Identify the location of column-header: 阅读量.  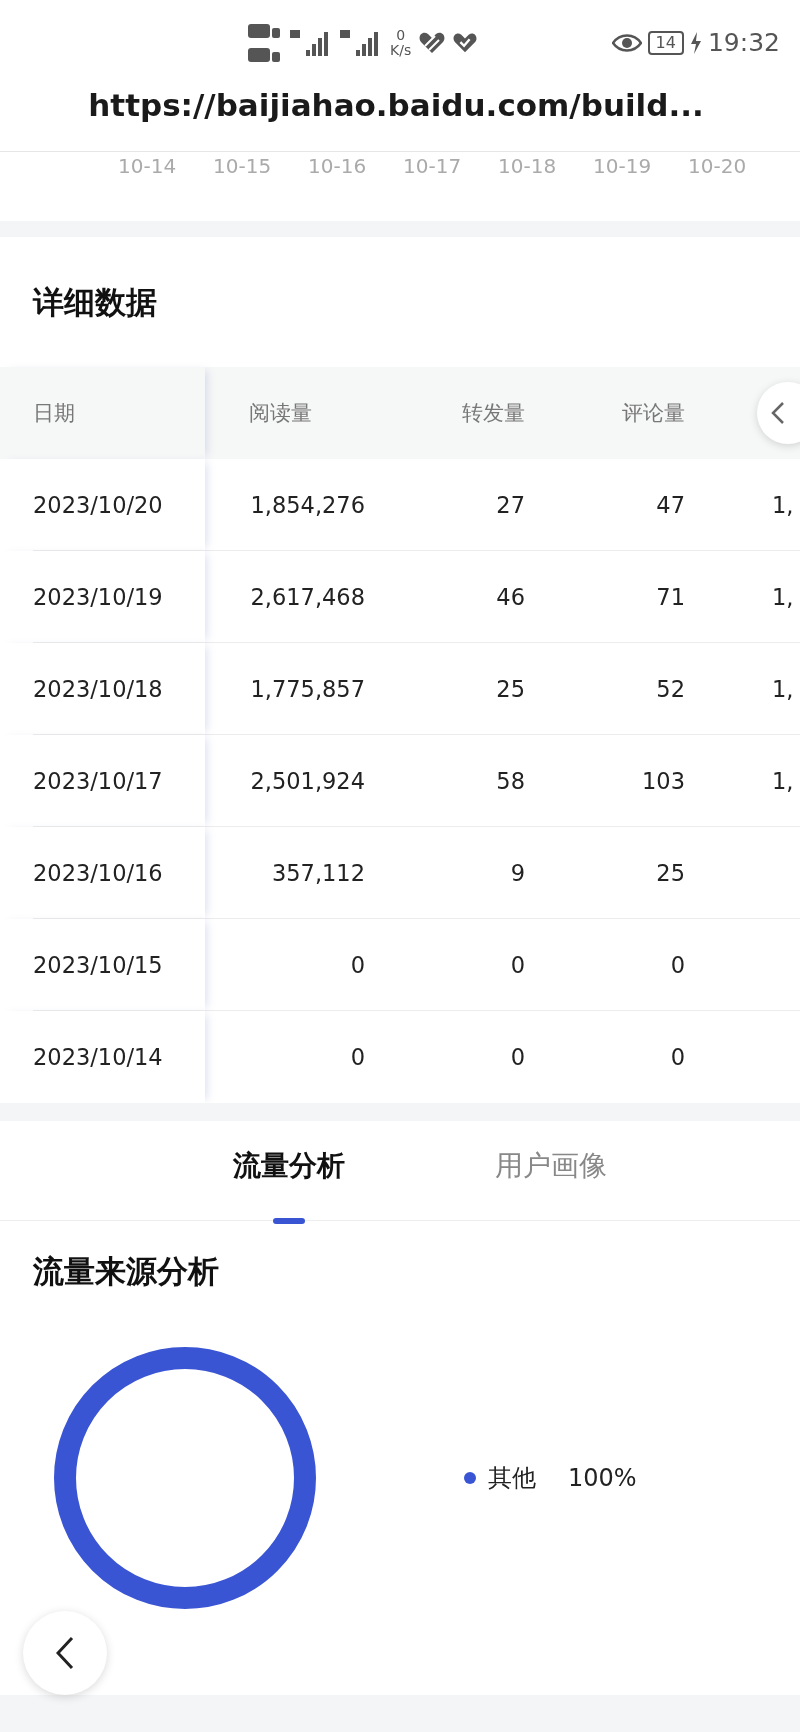
(285, 413).